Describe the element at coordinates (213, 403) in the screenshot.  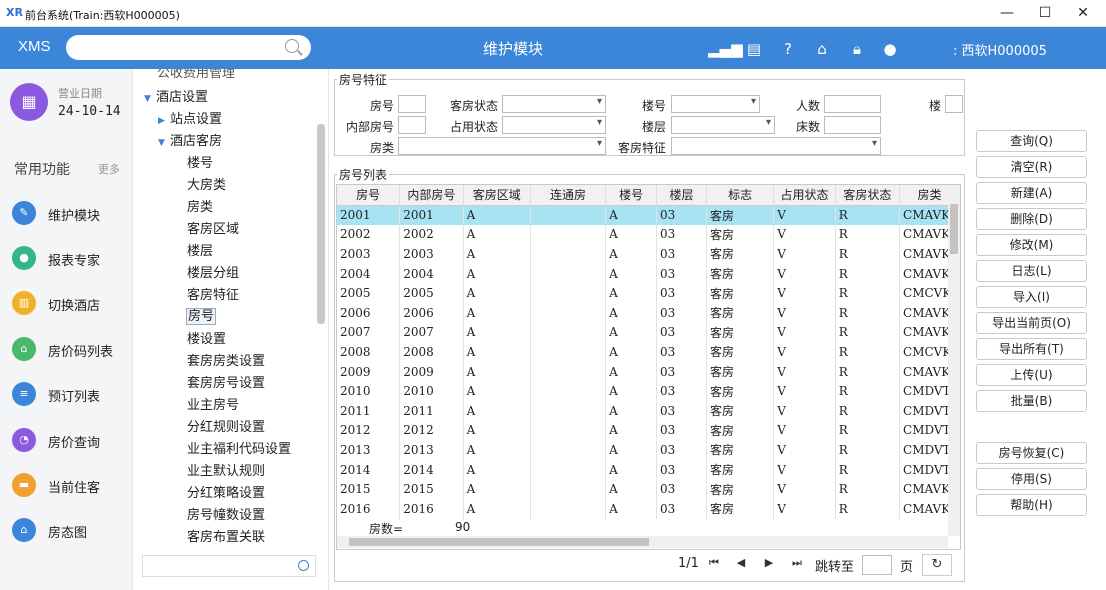
I see `tree-item: 业主房号` at that location.